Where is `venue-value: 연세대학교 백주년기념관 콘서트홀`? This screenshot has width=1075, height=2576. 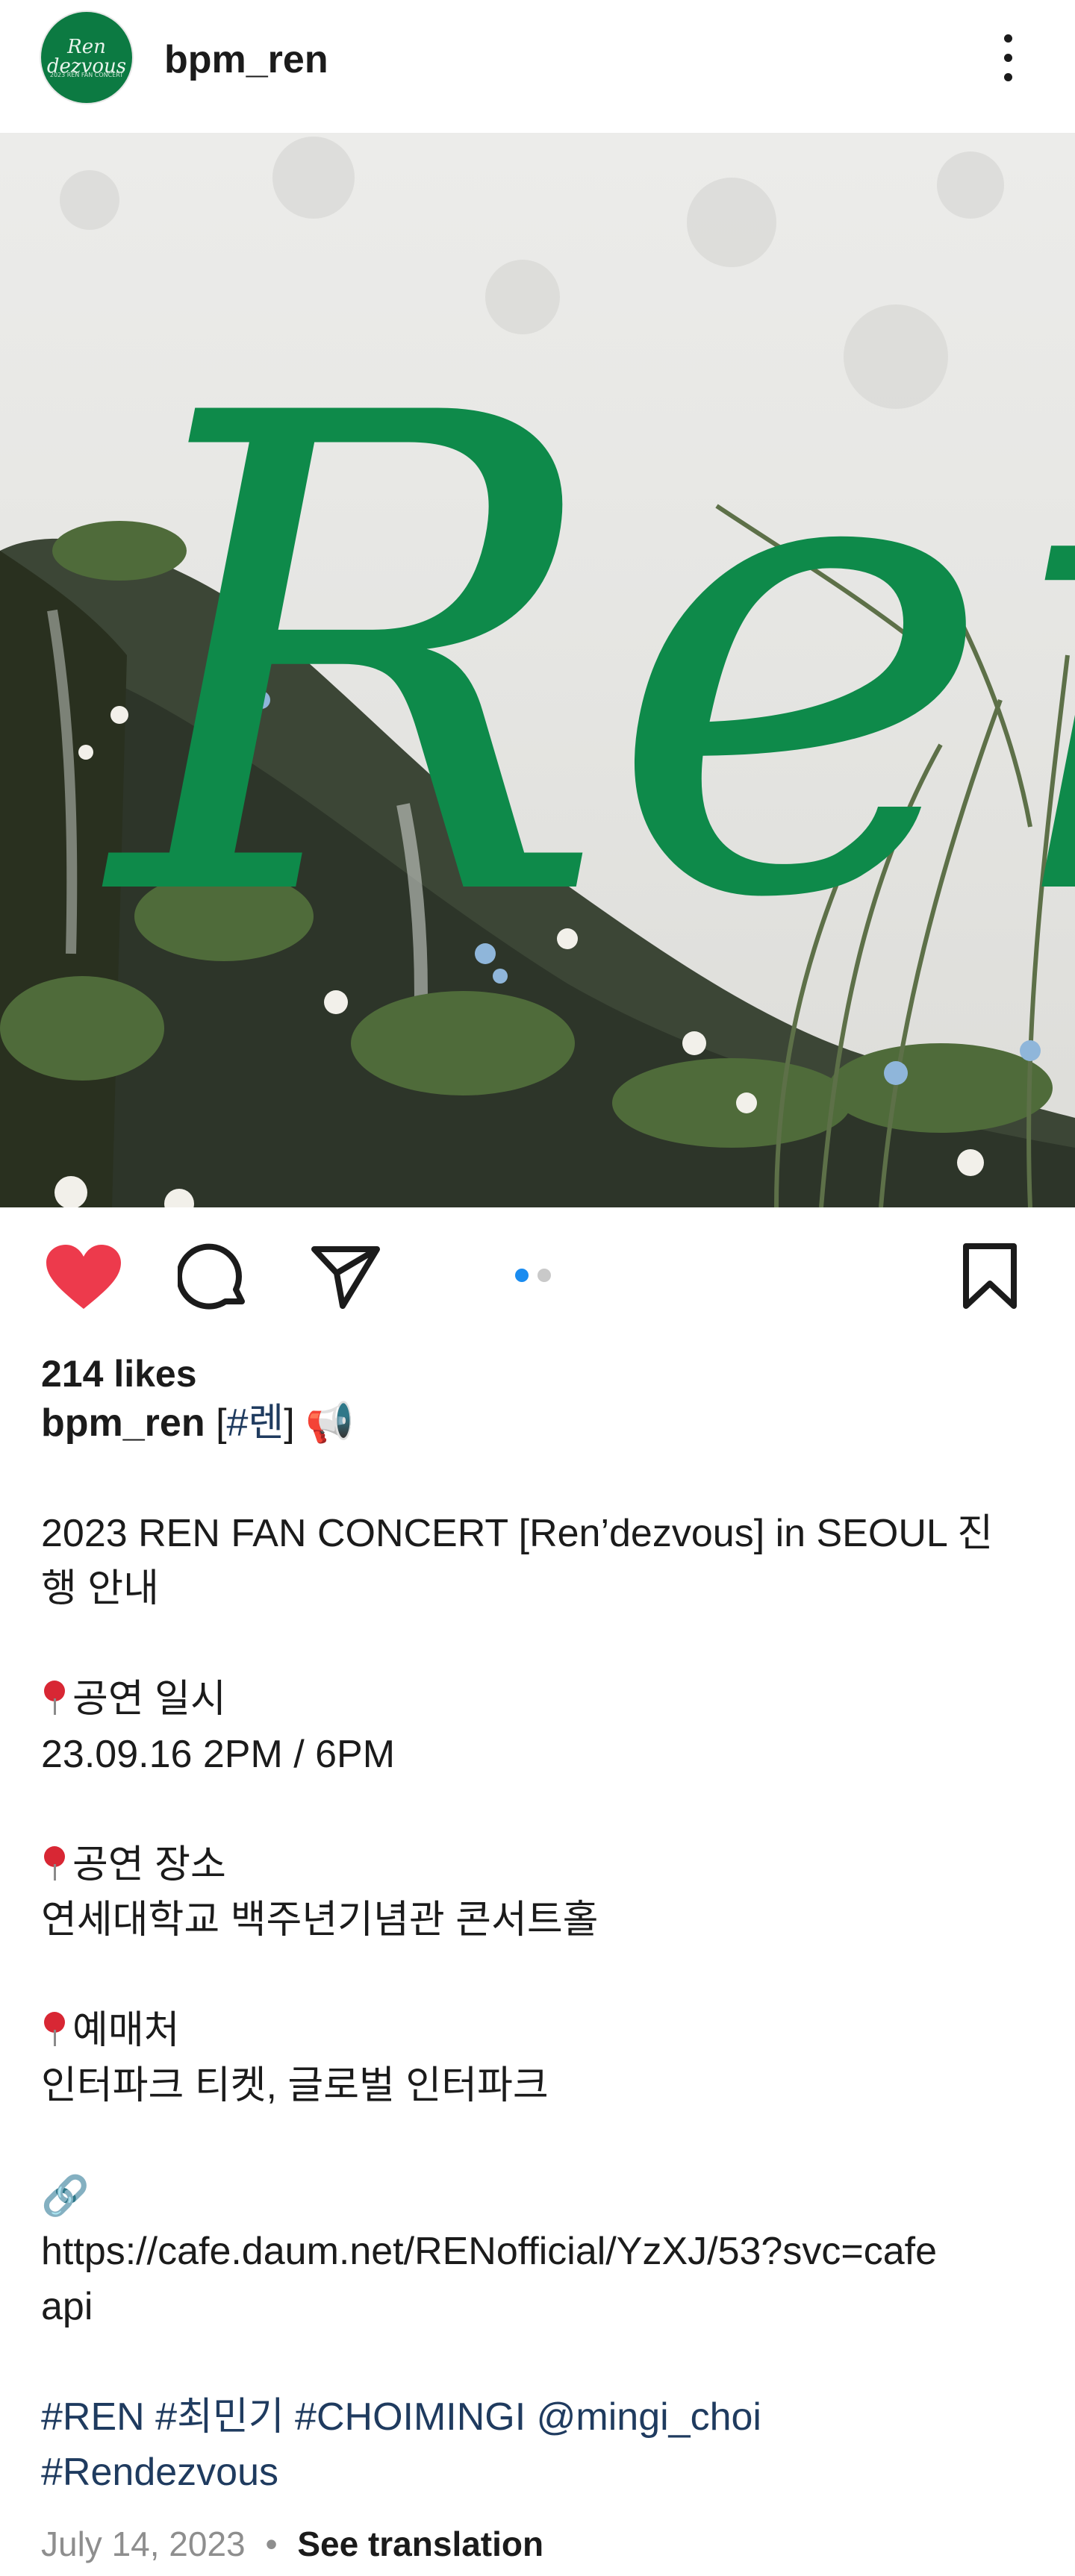 venue-value: 연세대학교 백주년기념관 콘서트홀 is located at coordinates (320, 1920).